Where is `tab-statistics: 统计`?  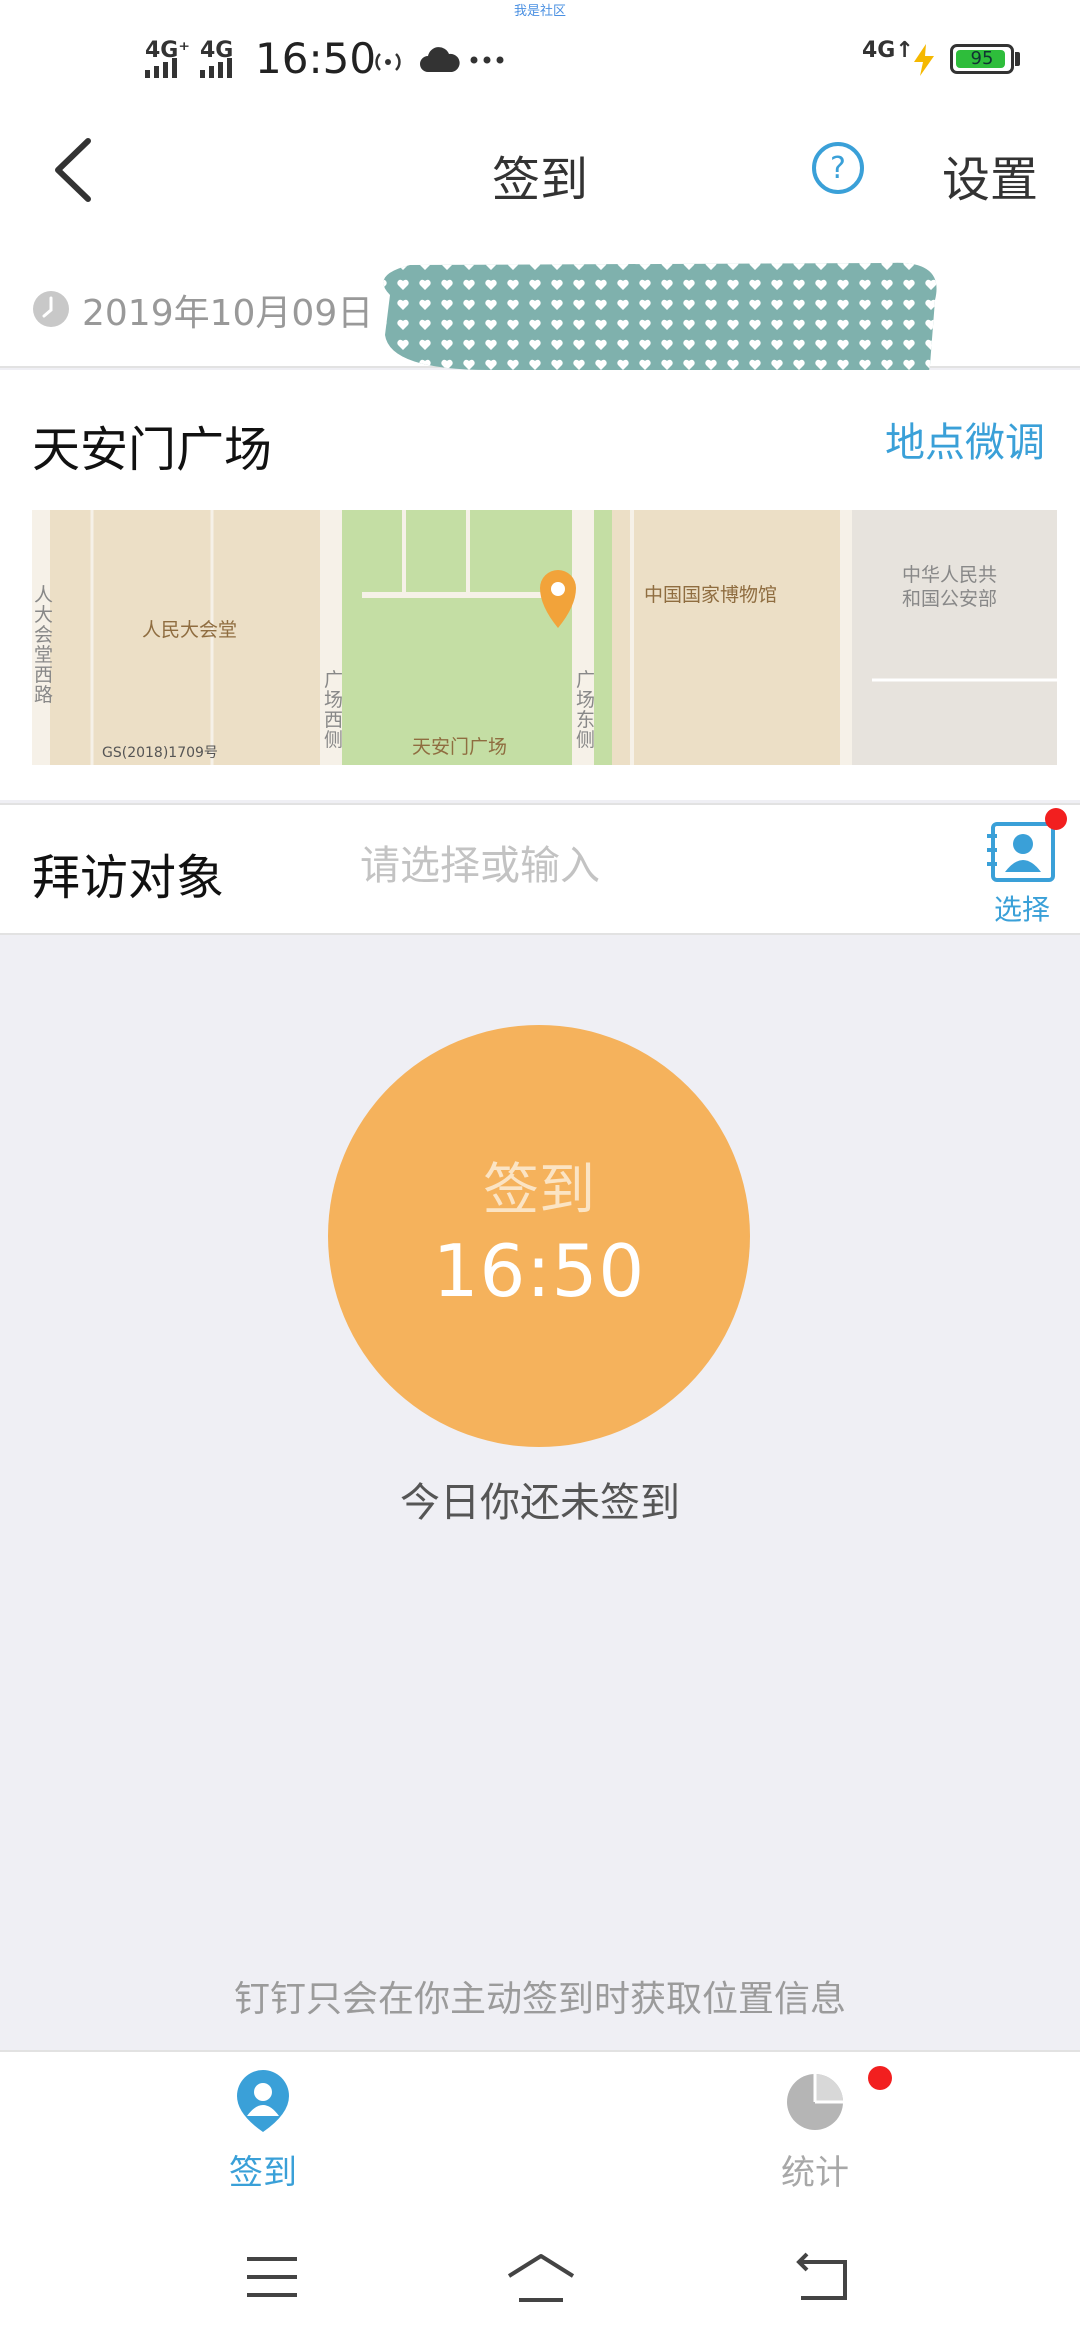 tab-statistics: 统计 is located at coordinates (815, 2169).